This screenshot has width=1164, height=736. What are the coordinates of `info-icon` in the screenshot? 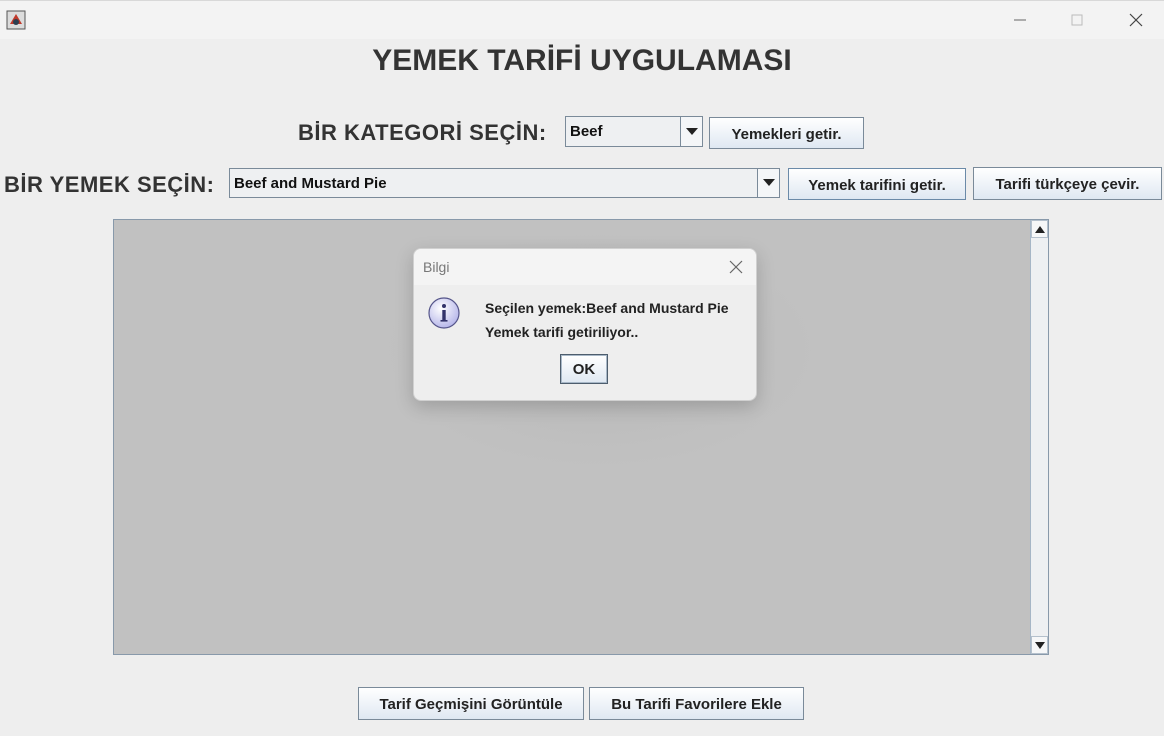 It's located at (444, 313).